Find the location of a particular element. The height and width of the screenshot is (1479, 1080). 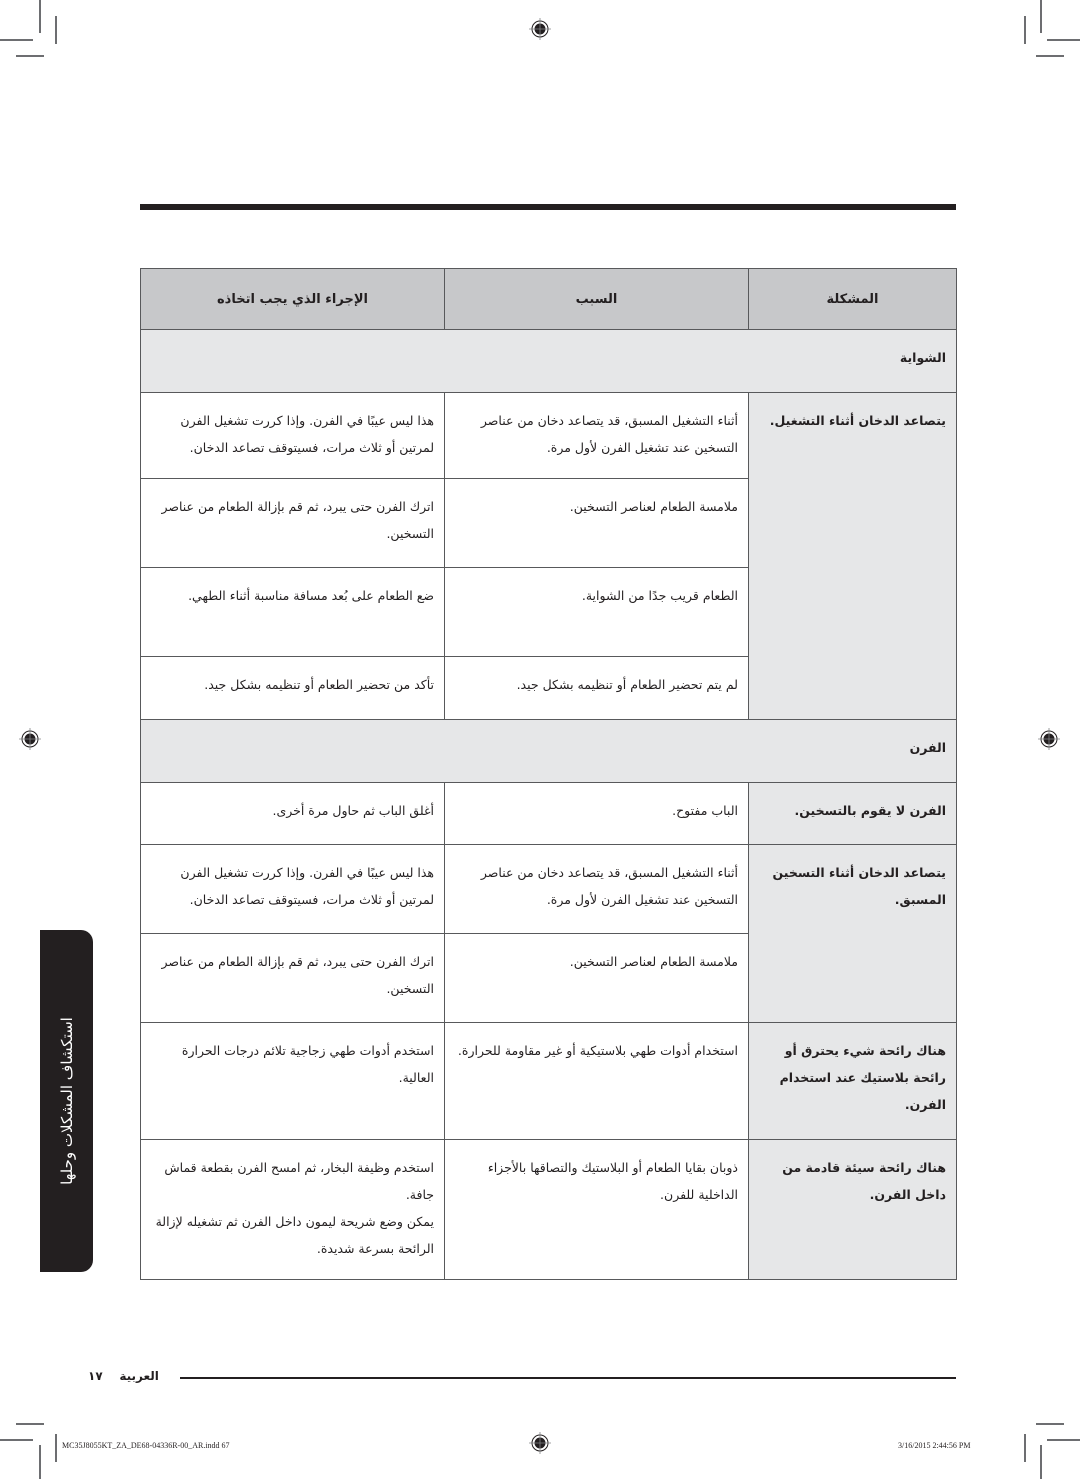

header-problem: المشكلة is located at coordinates (852, 299).